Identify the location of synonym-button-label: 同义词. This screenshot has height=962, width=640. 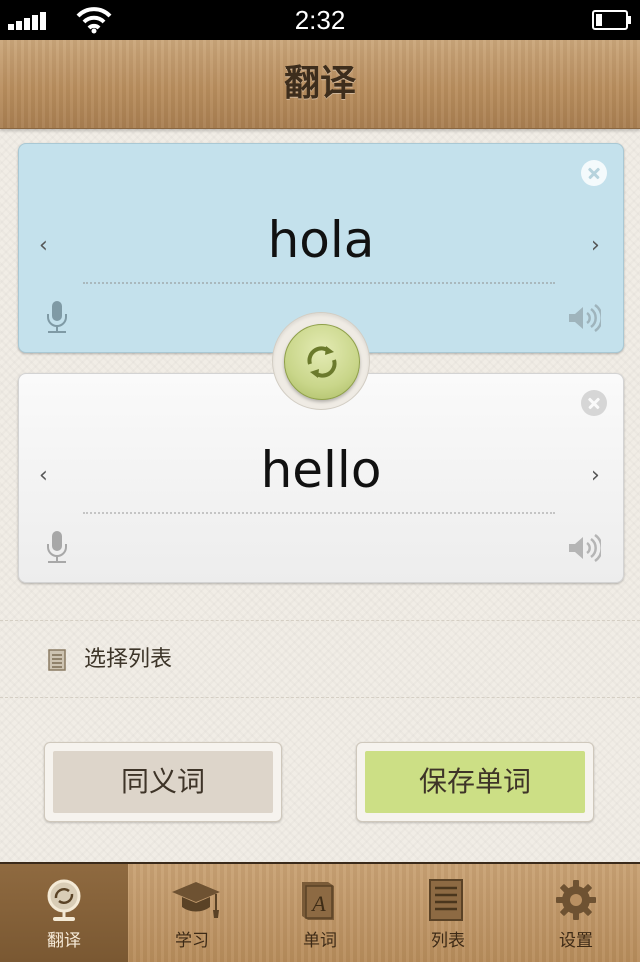
(163, 782).